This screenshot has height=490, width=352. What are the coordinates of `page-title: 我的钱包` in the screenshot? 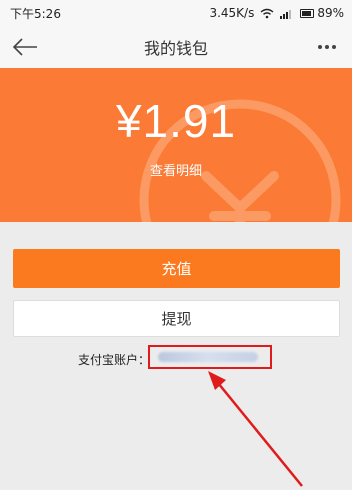 It's located at (175, 48).